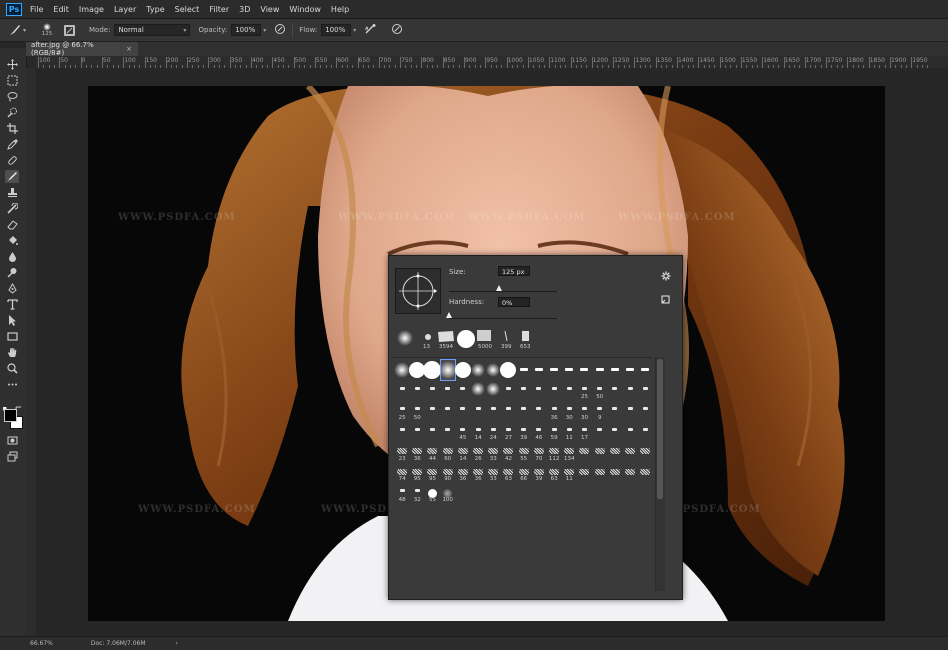 The height and width of the screenshot is (650, 948). What do you see at coordinates (12, 80) in the screenshot?
I see `marquee-tool-icon` at bounding box center [12, 80].